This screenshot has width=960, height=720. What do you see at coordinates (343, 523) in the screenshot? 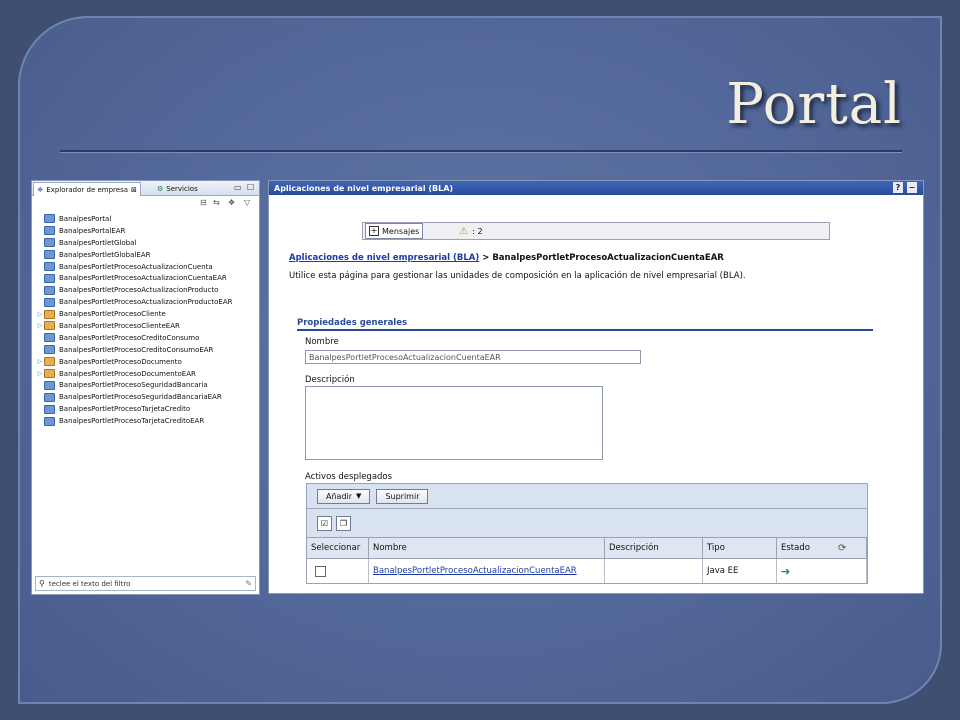
I see `deselect-all-icon: ❐` at bounding box center [343, 523].